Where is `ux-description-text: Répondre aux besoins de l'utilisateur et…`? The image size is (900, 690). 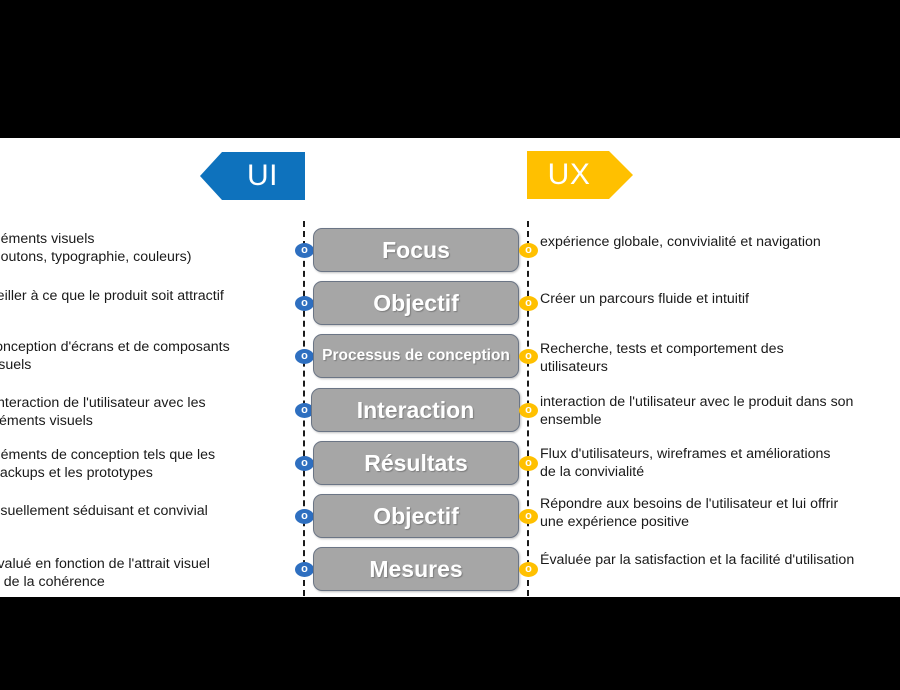
ux-description-text: Répondre aux besoins de l'utilisateur et… is located at coordinates (720, 513).